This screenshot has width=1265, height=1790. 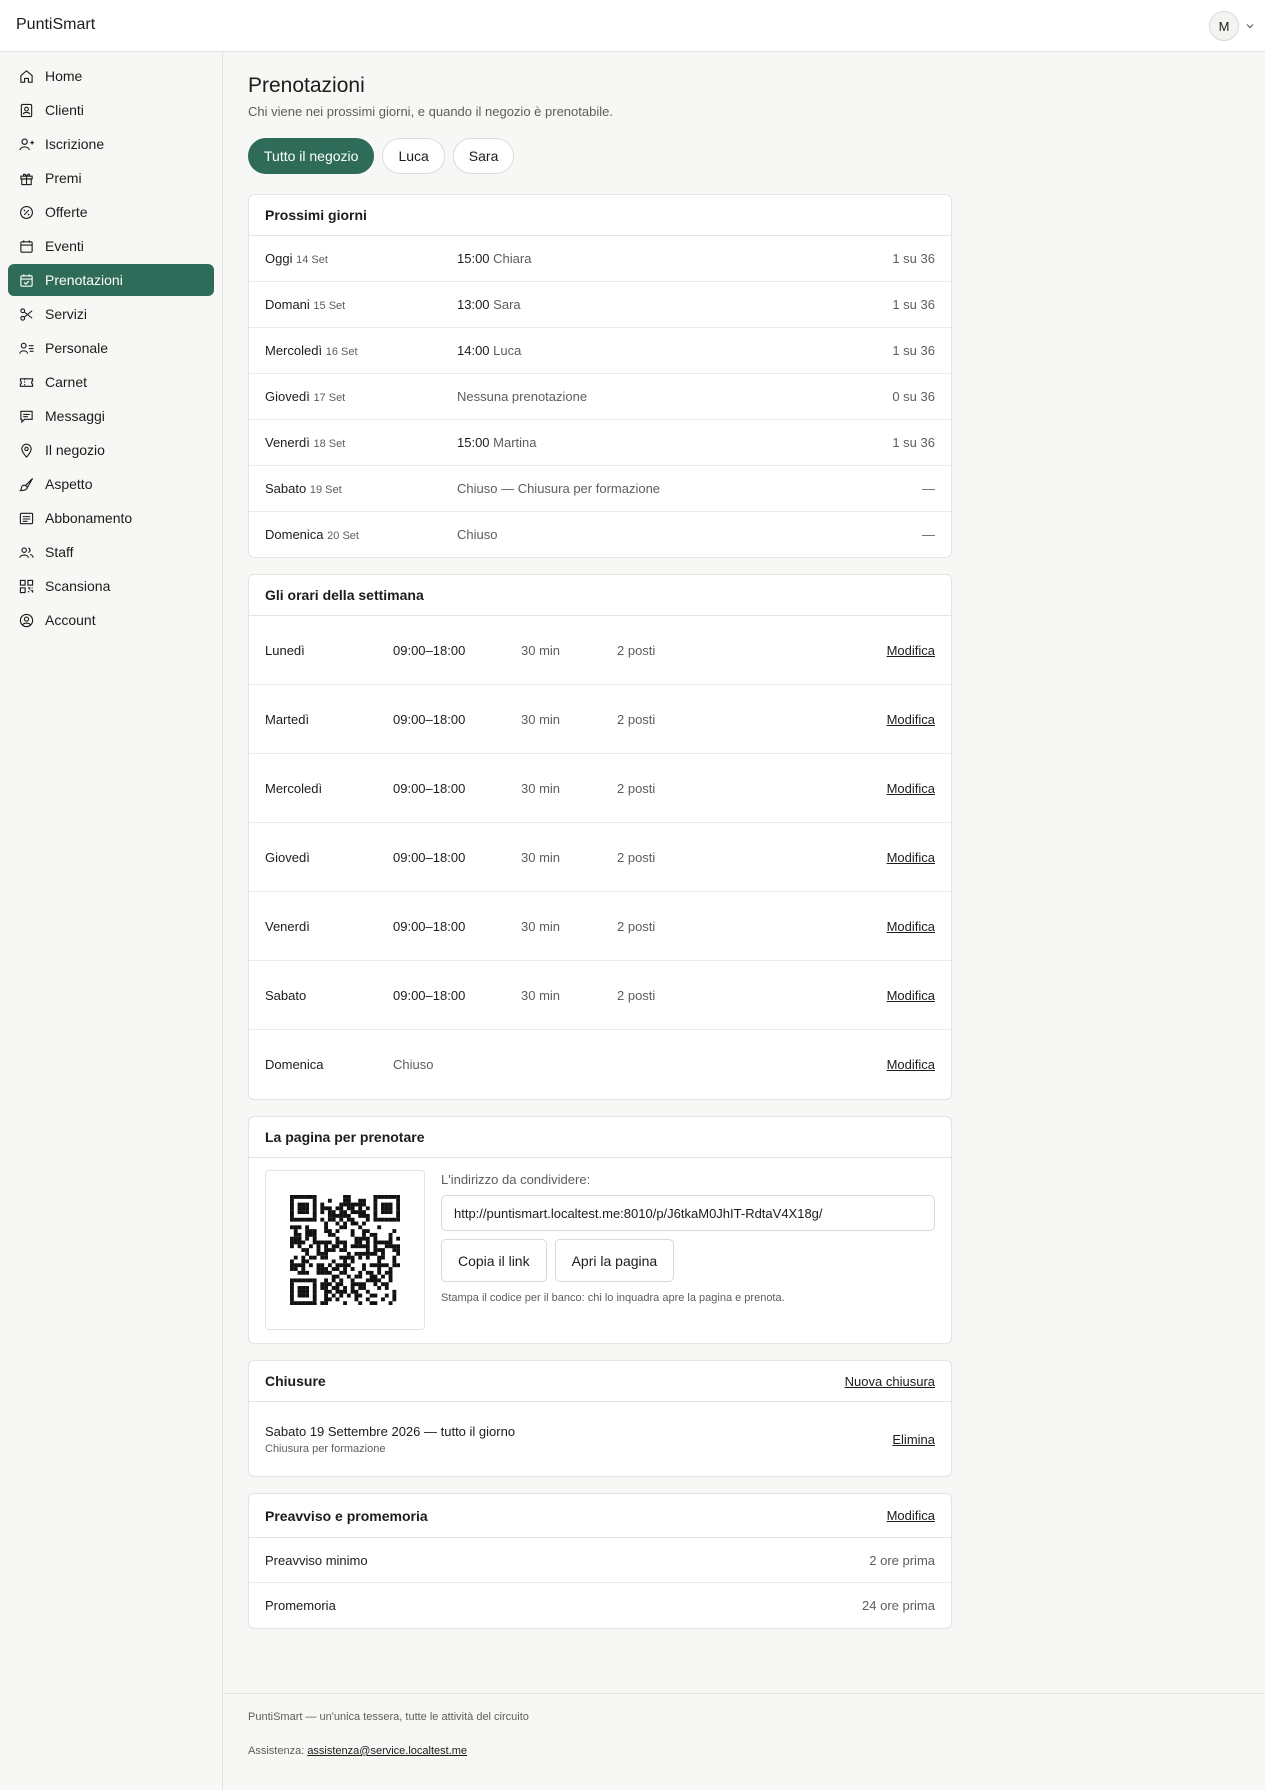 What do you see at coordinates (111, 586) in the screenshot?
I see `sidebar-item-scansiona: Scansiona` at bounding box center [111, 586].